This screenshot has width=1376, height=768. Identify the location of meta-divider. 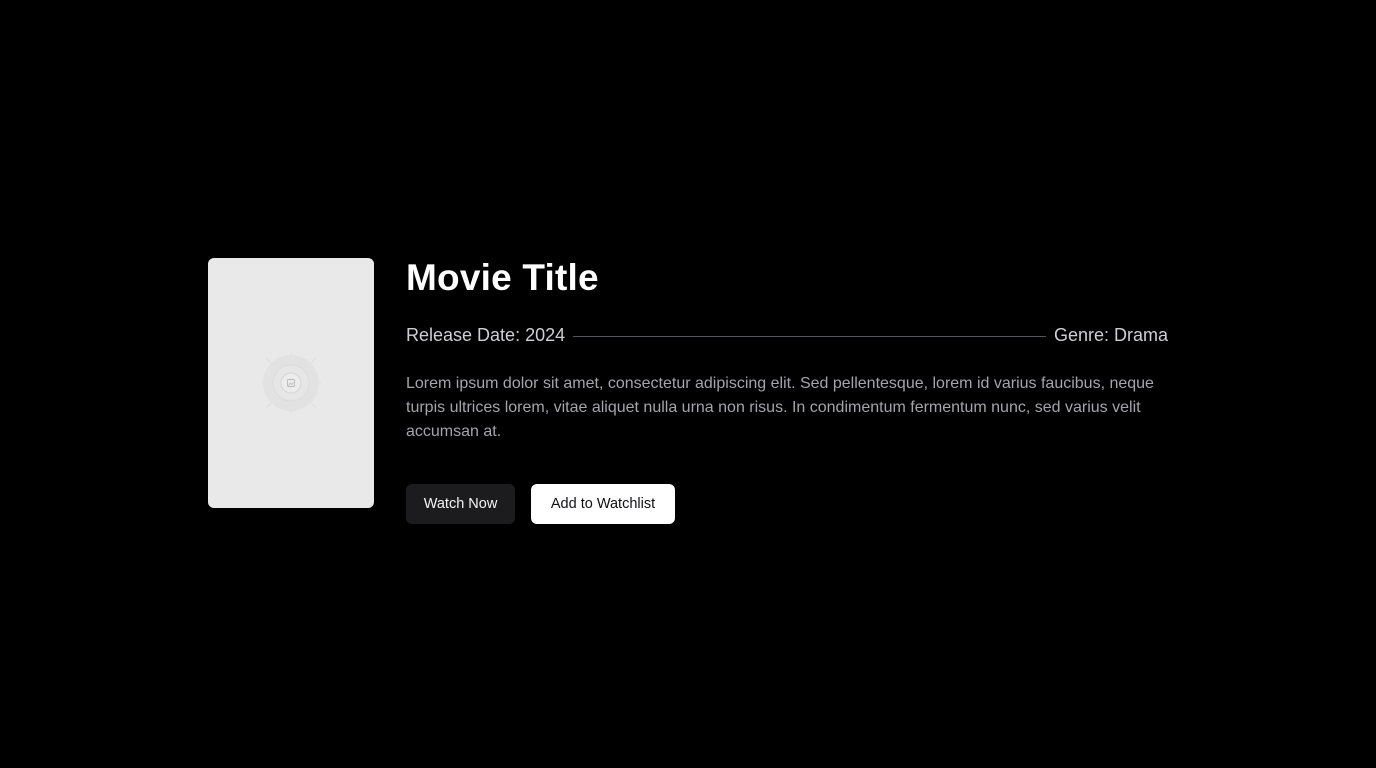
(809, 336).